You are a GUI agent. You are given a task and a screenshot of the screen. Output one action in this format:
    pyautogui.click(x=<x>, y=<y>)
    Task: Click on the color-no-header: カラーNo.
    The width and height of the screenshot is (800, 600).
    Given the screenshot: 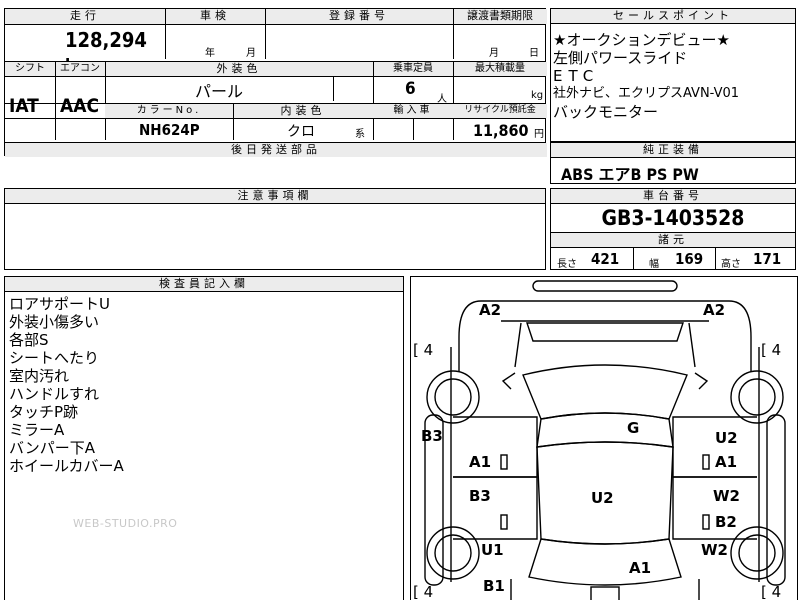 What is the action you would take?
    pyautogui.click(x=169, y=111)
    